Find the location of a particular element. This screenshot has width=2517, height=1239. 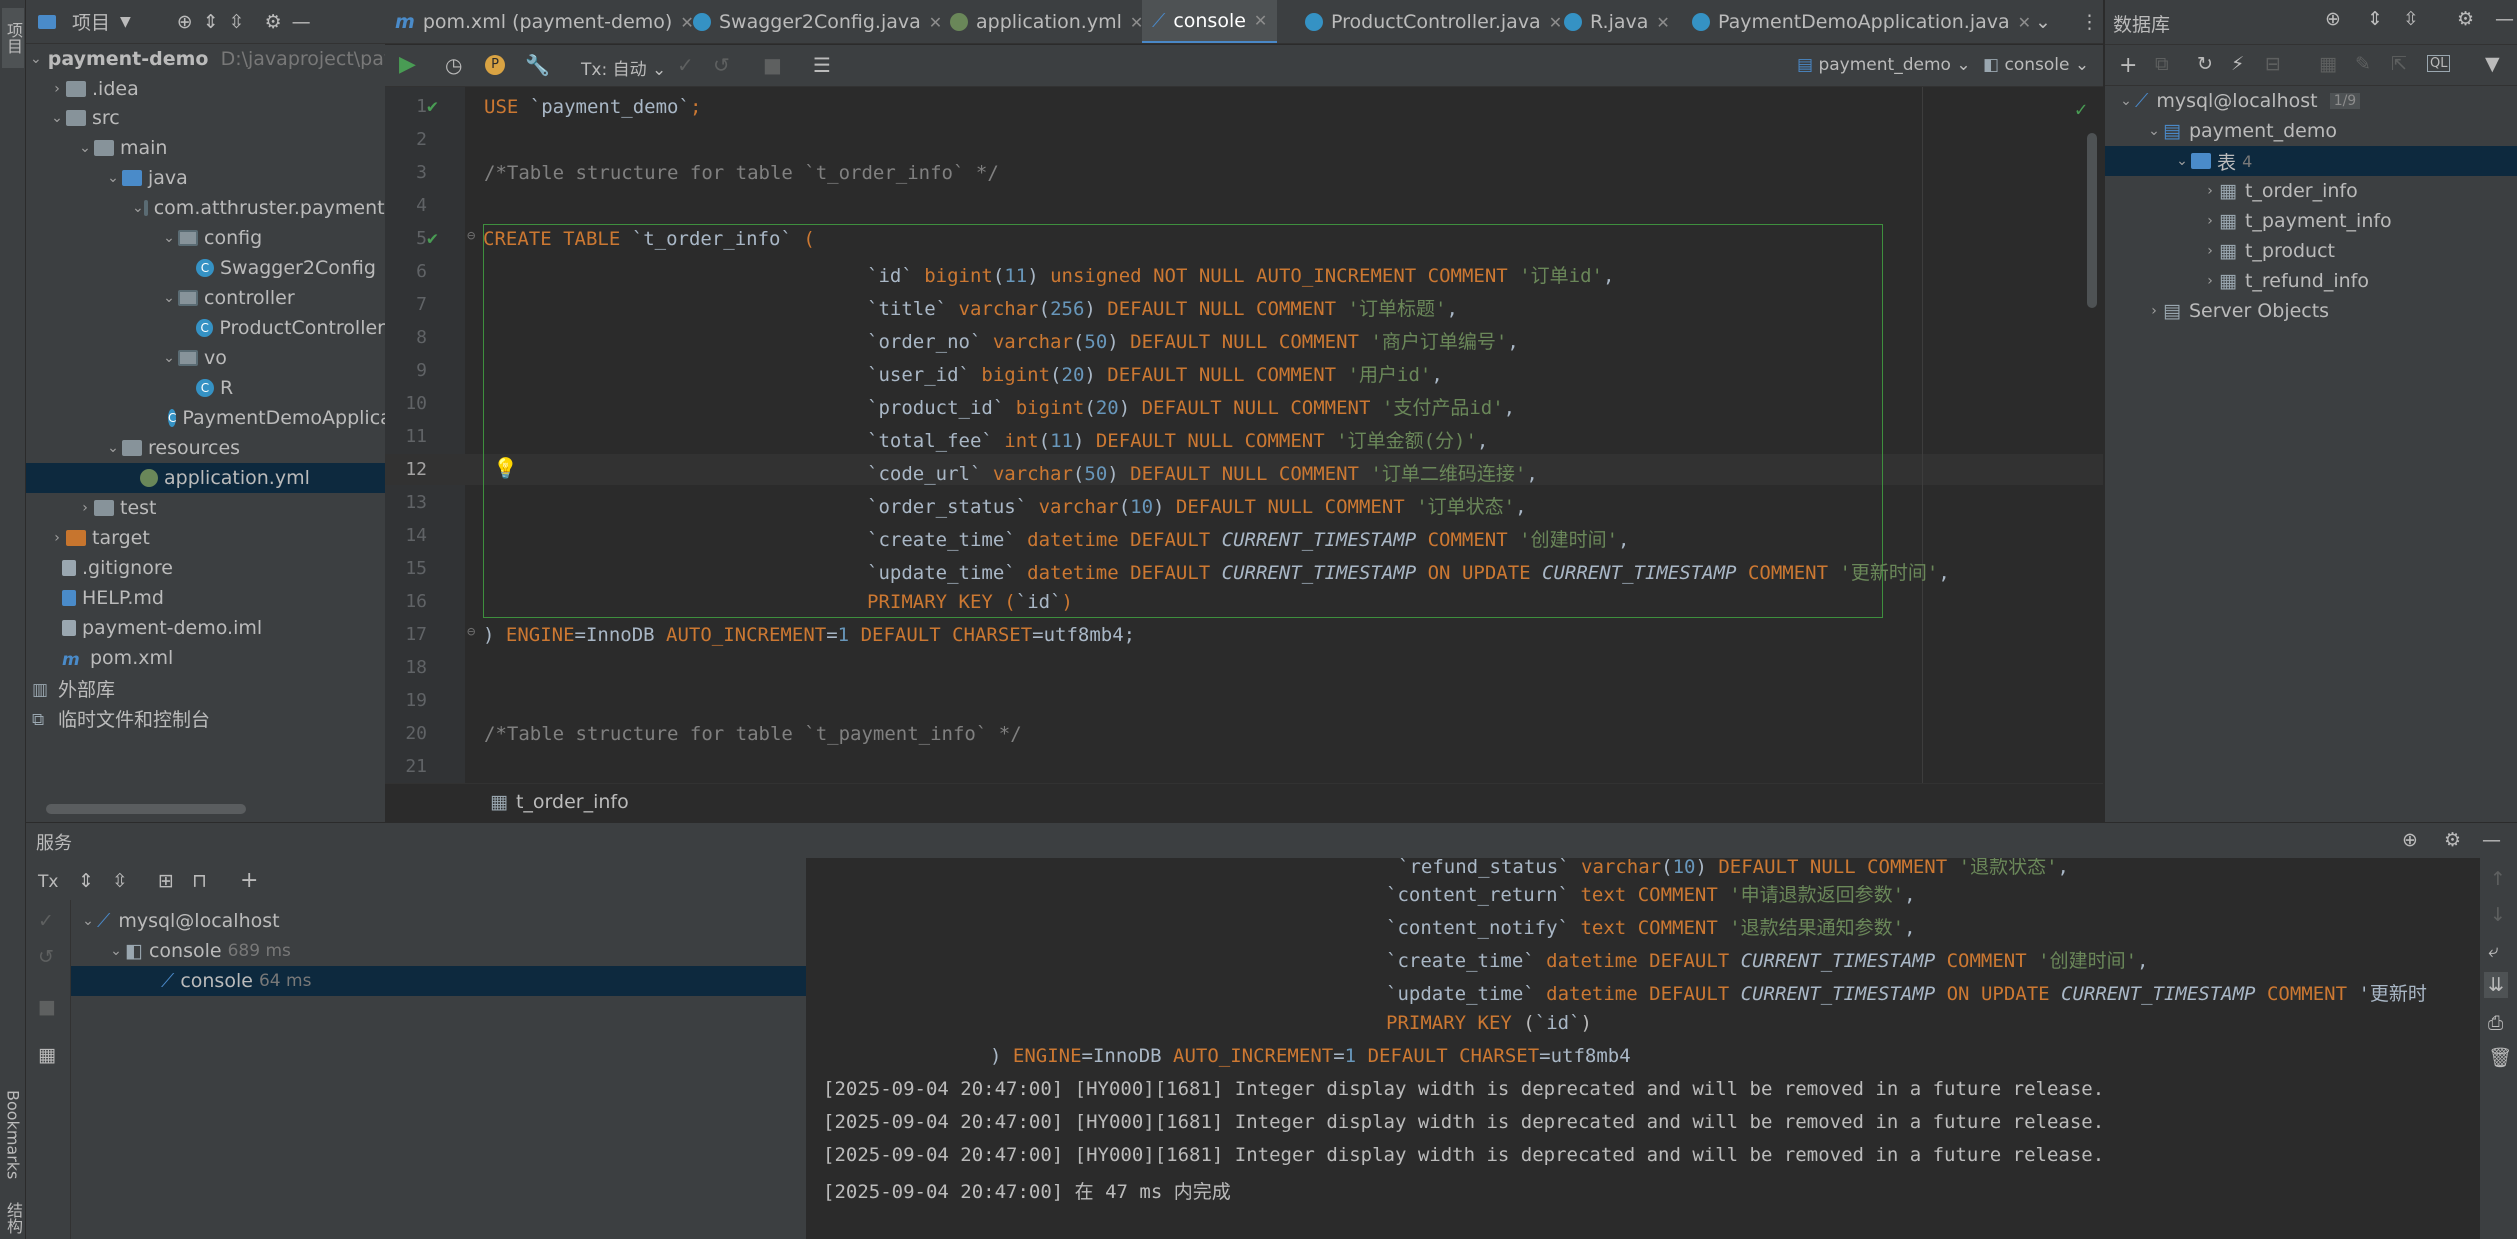

tree-item-vo: ⌄ vo is located at coordinates (205, 358).